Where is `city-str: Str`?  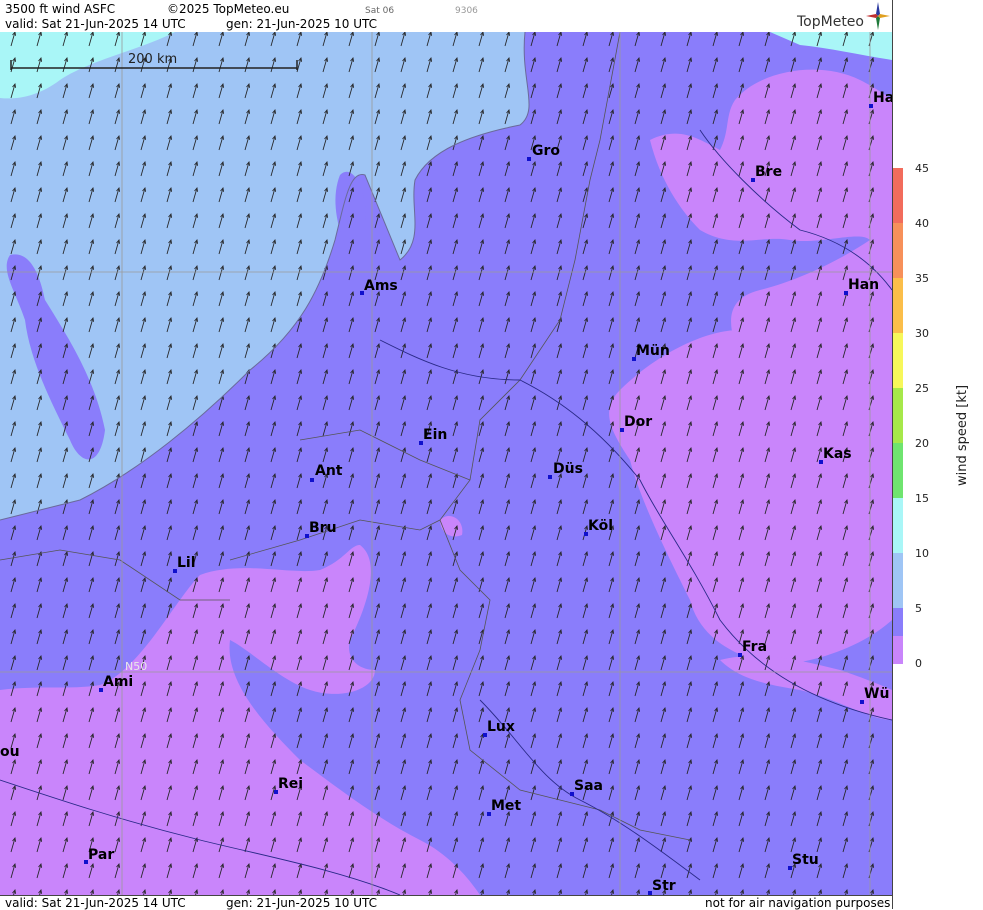 city-str: Str is located at coordinates (664, 886).